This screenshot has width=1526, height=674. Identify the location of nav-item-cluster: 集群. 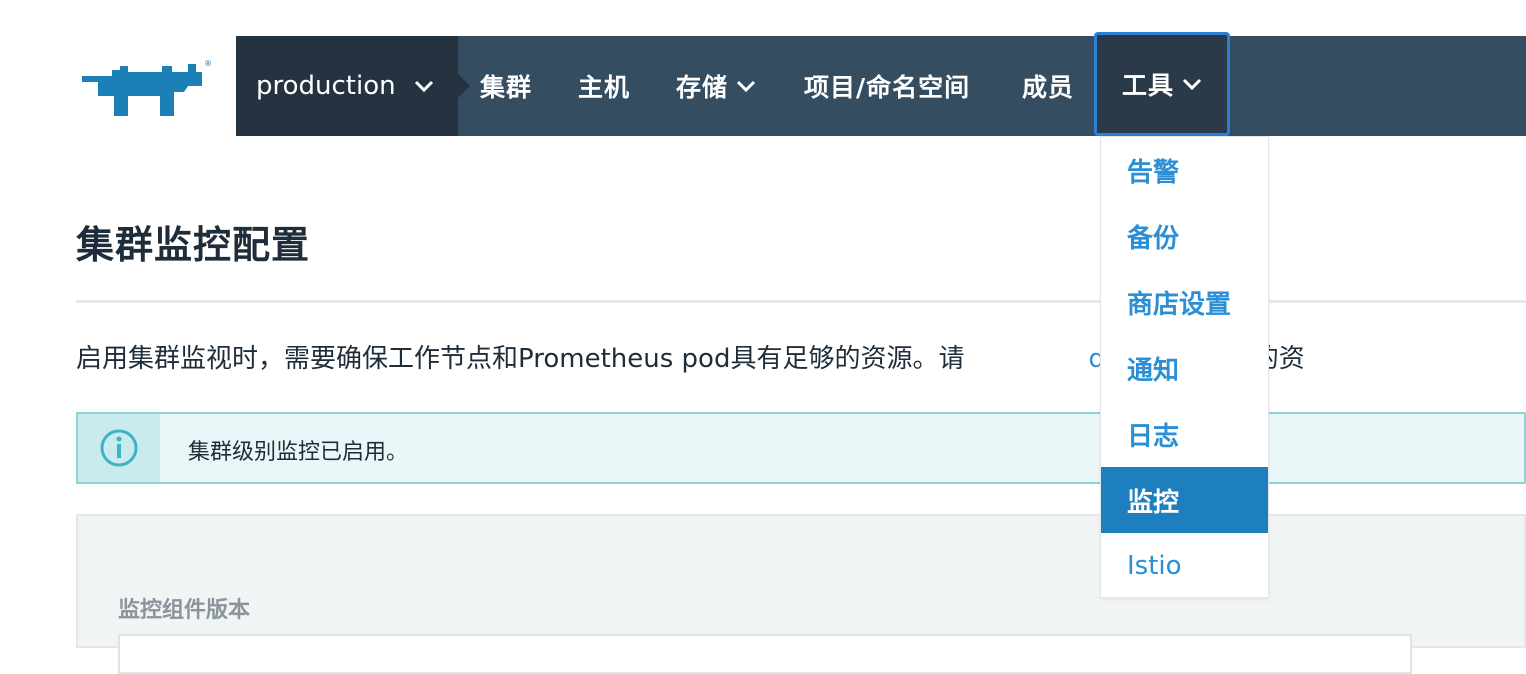
(506, 86).